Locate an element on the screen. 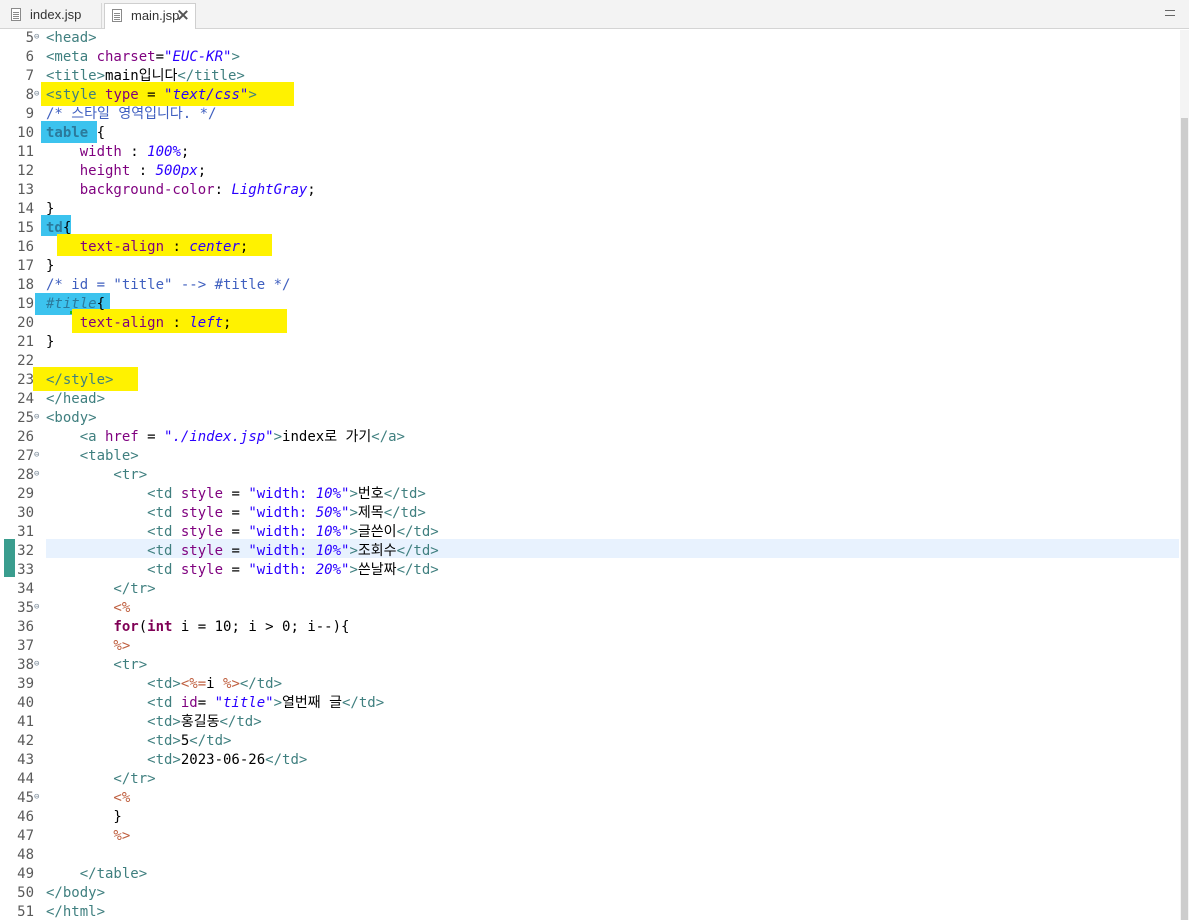 The width and height of the screenshot is (1189, 922). code-token: </style> is located at coordinates (80, 380).